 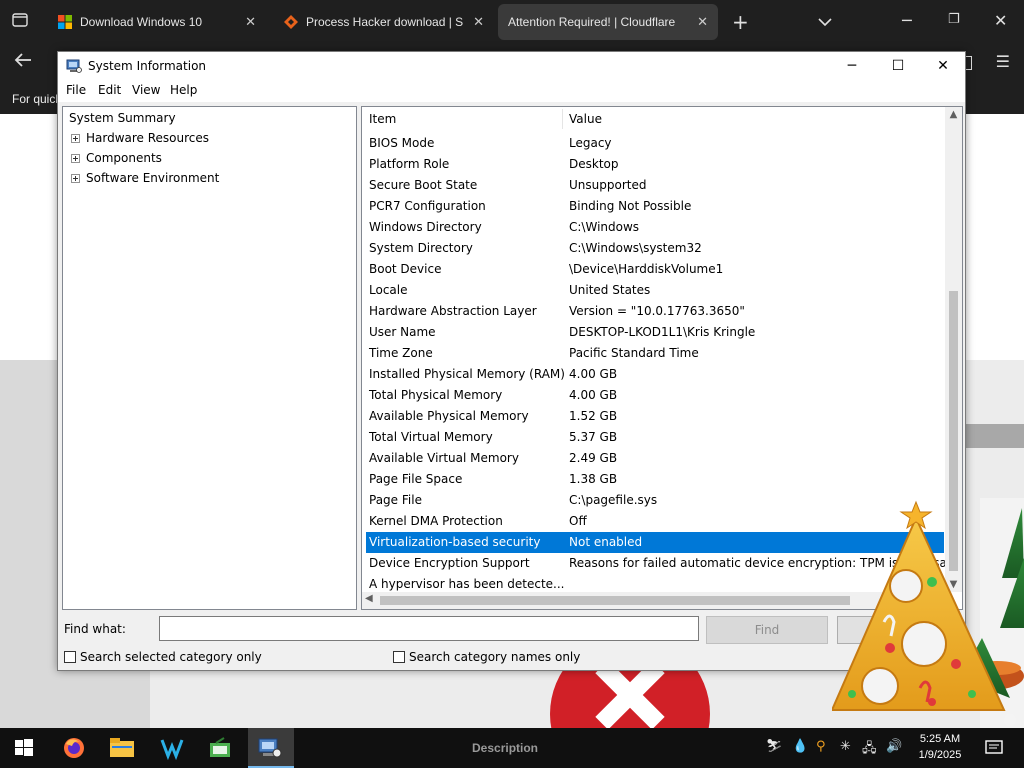 What do you see at coordinates (116, 158) in the screenshot?
I see `tree-item-components: Components` at bounding box center [116, 158].